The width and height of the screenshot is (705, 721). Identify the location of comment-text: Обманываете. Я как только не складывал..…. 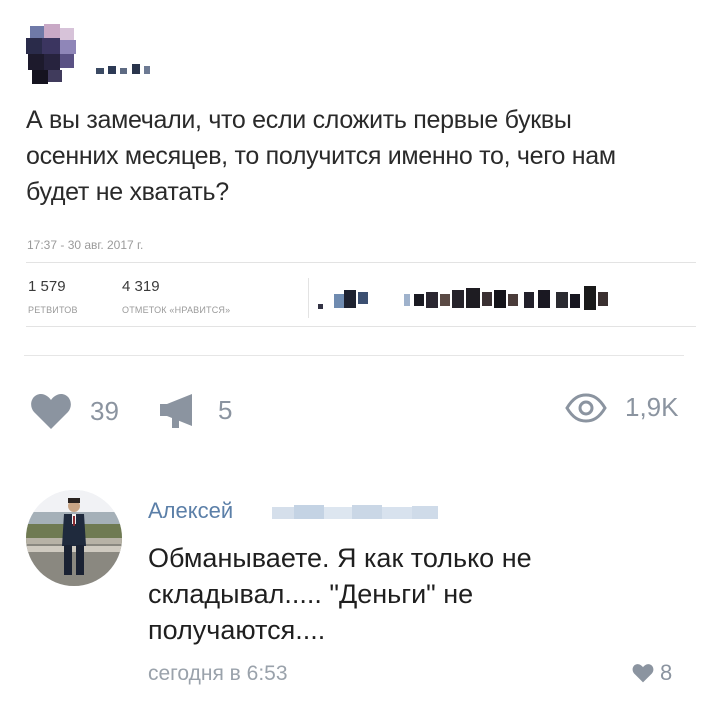
(340, 594).